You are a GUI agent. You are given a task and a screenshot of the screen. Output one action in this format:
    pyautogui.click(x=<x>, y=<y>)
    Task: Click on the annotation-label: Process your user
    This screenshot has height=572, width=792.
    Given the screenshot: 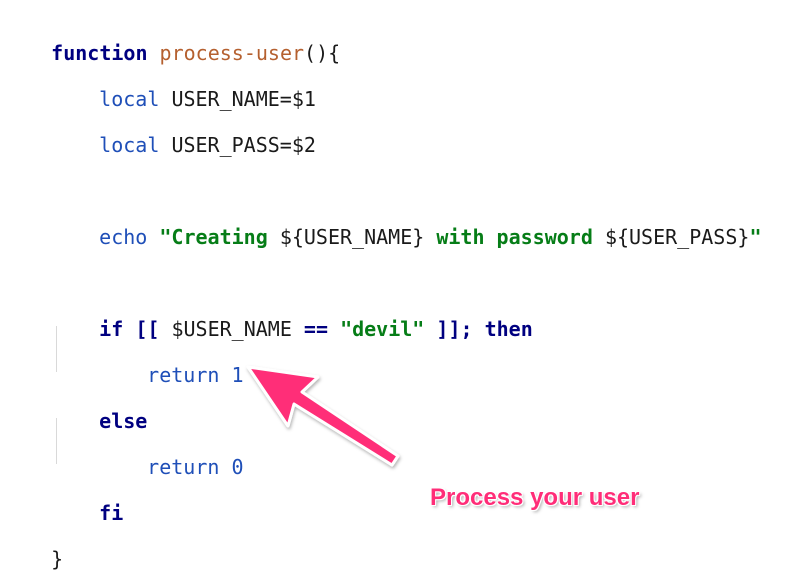 What is the action you would take?
    pyautogui.click(x=535, y=497)
    